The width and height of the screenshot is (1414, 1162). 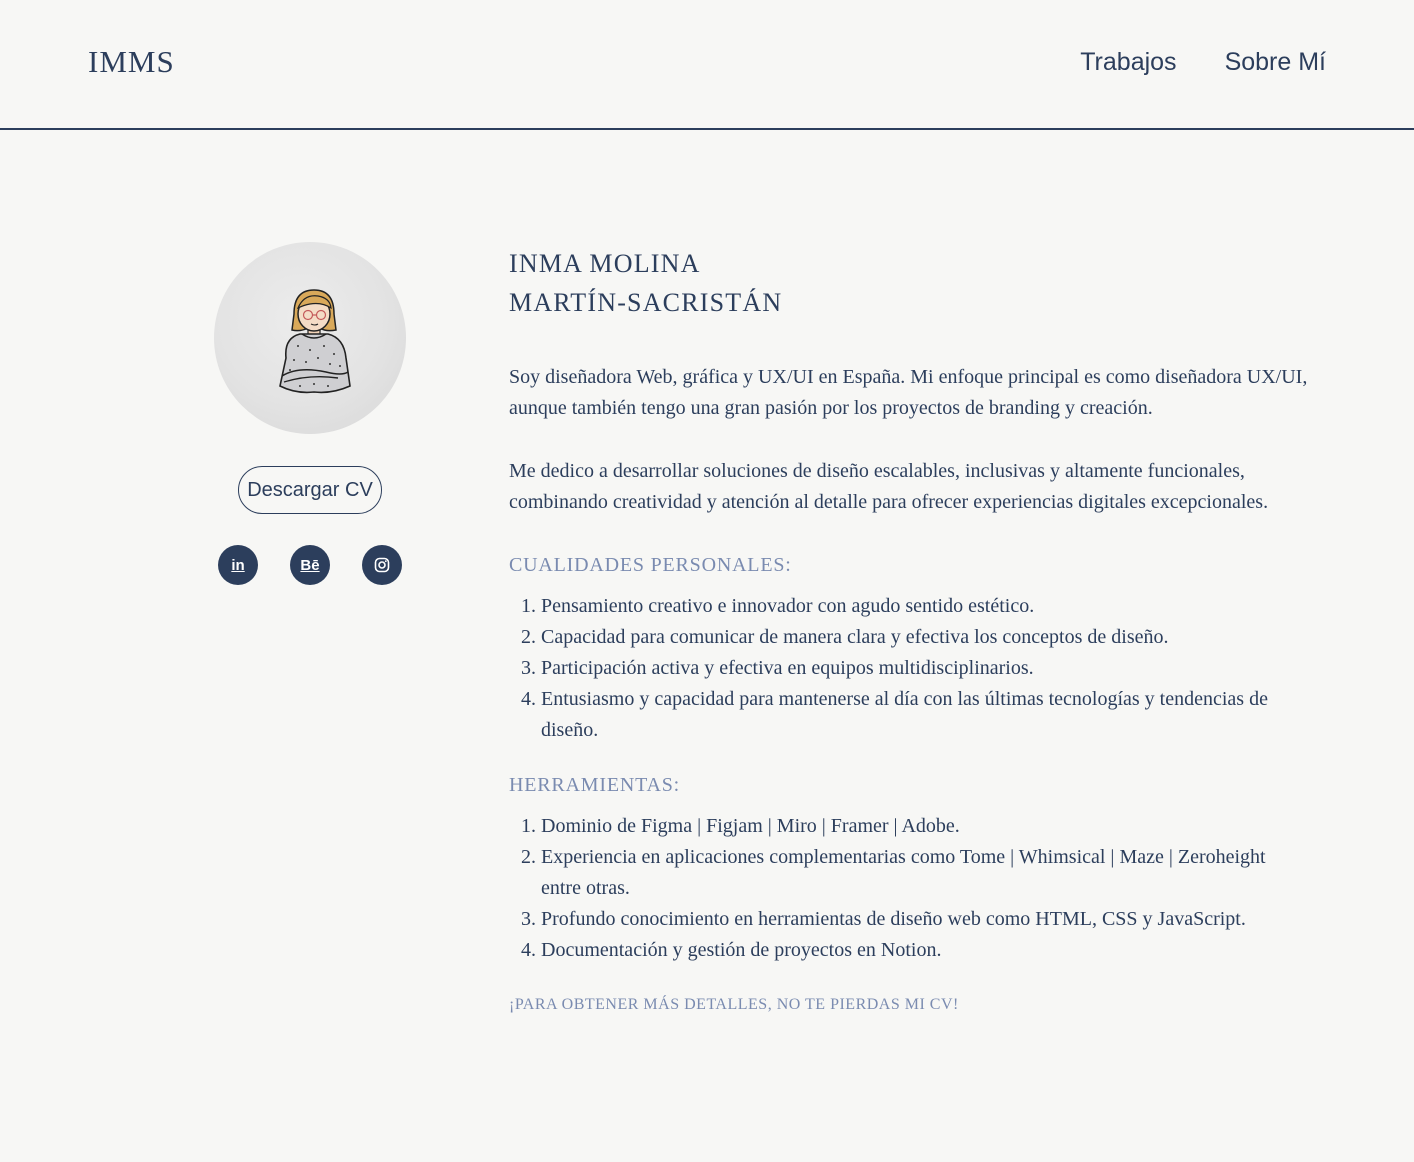 I want to click on social-links: in Bē, so click(x=310, y=565).